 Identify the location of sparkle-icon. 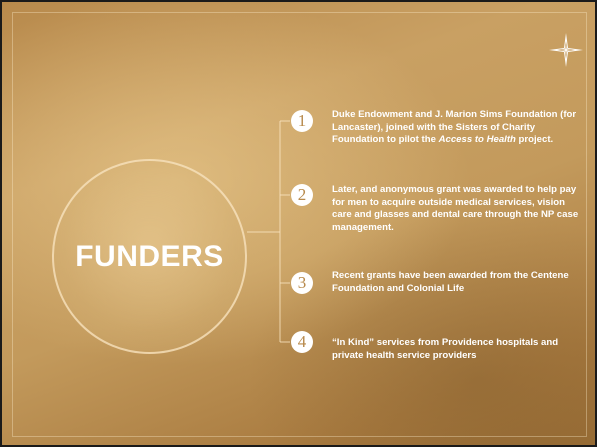
(566, 50).